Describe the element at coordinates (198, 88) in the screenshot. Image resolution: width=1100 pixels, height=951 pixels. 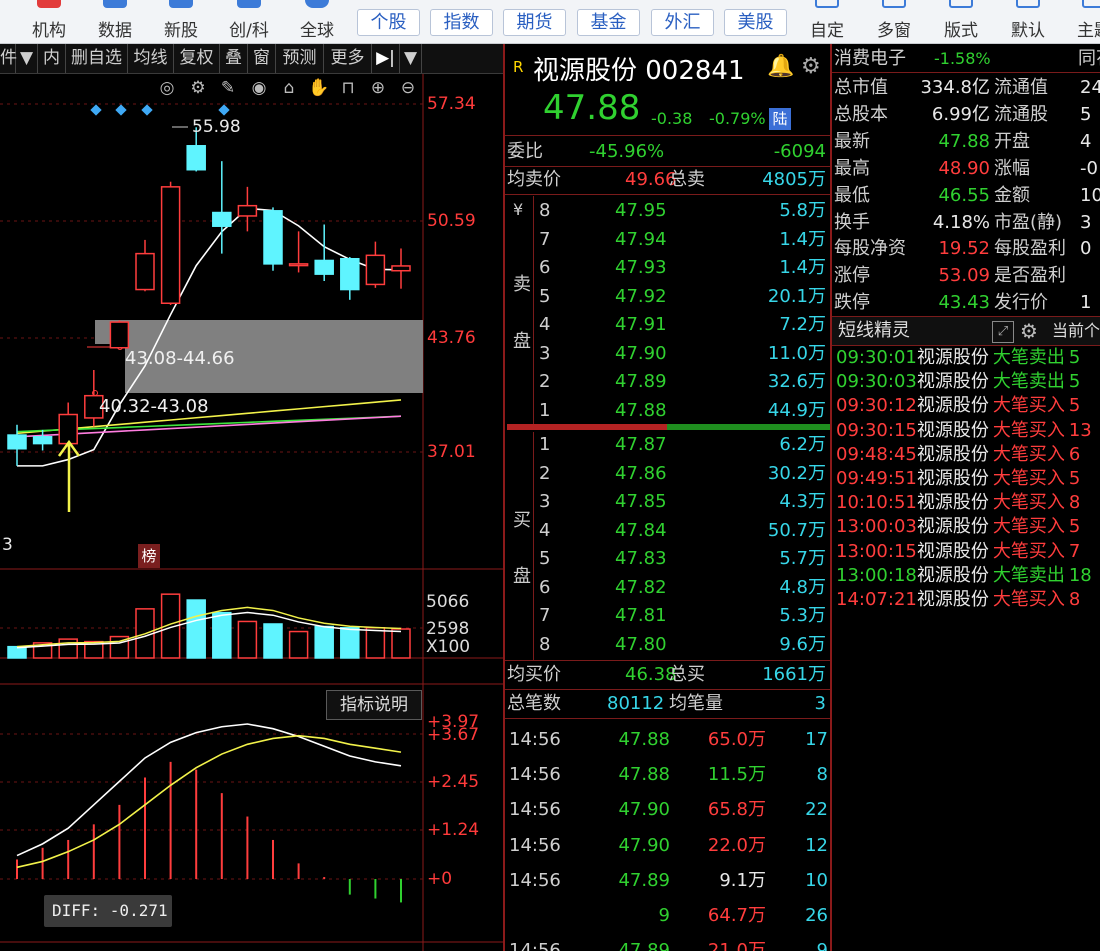
I see `settings-icon: ⚙` at that location.